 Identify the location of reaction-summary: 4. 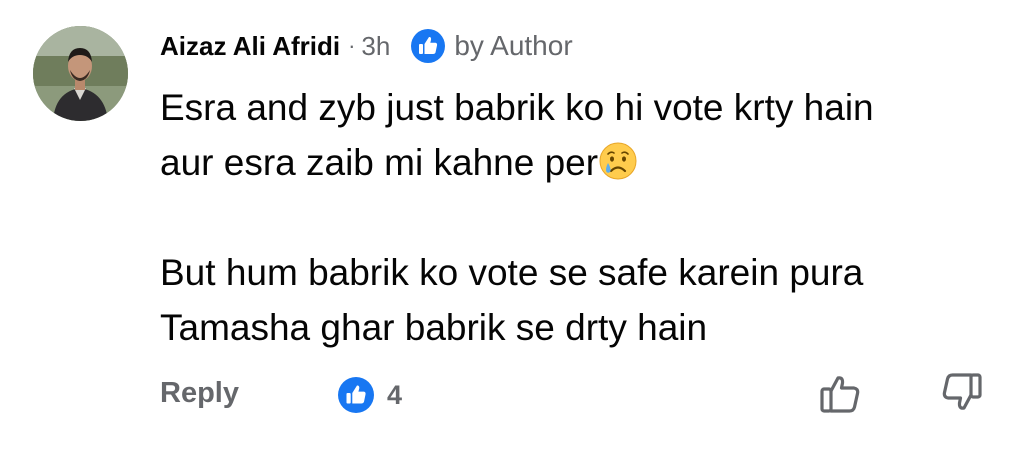
(369, 395).